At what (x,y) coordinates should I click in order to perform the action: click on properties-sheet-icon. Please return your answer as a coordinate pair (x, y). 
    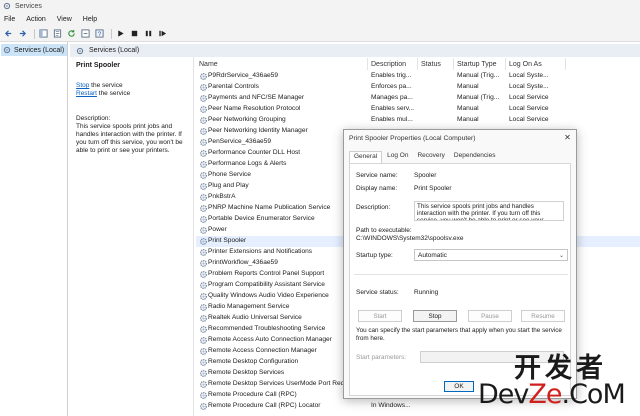
    Looking at the image, I should click on (57, 33).